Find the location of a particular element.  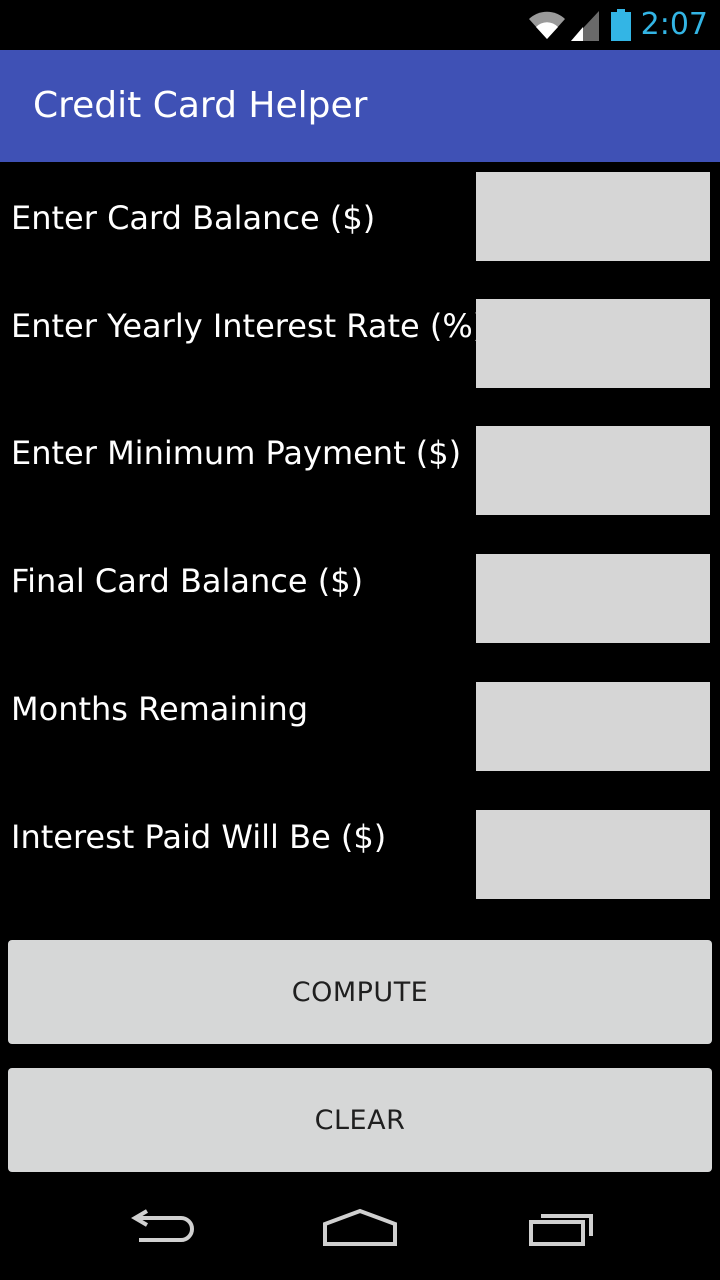

back-icon is located at coordinates (160, 1230).